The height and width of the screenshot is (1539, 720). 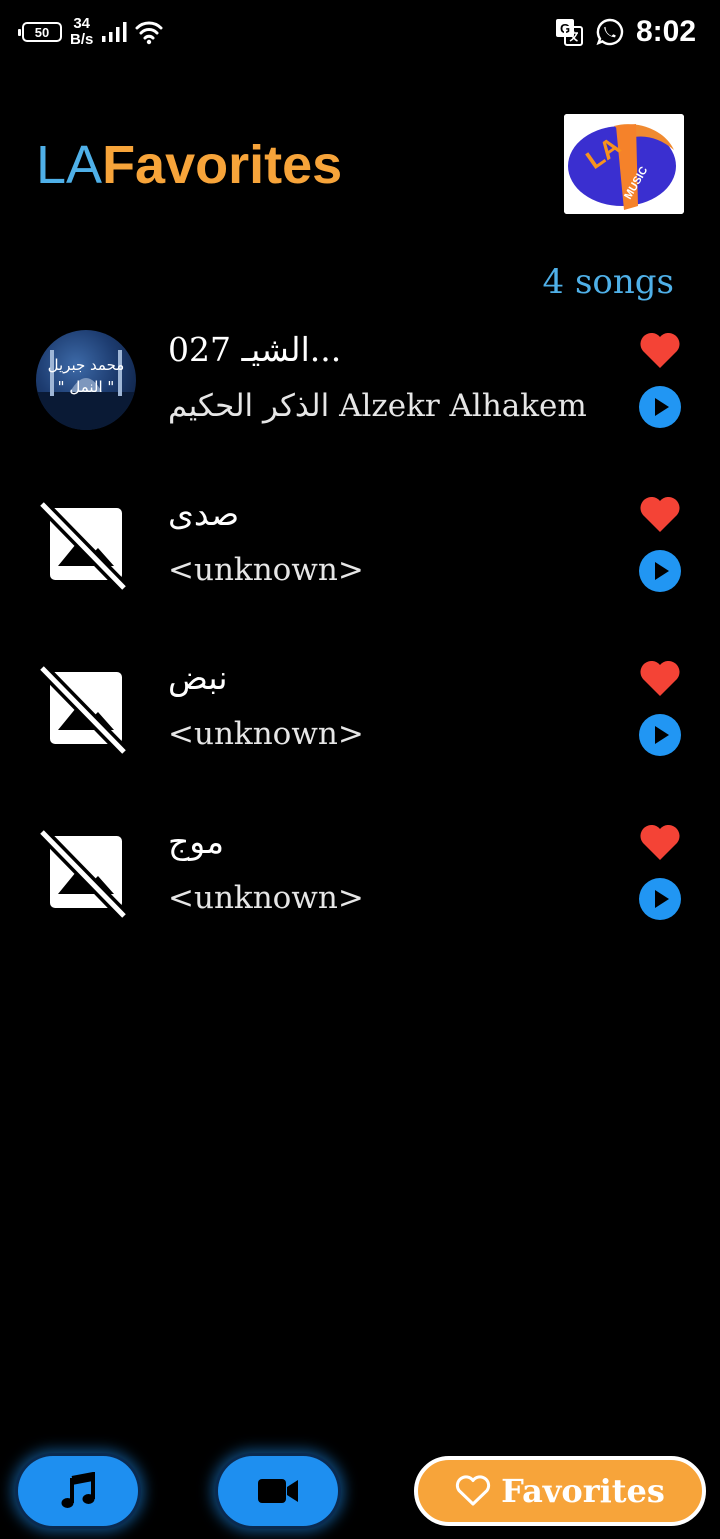 What do you see at coordinates (204, 513) in the screenshot?
I see `song-title: صدى` at bounding box center [204, 513].